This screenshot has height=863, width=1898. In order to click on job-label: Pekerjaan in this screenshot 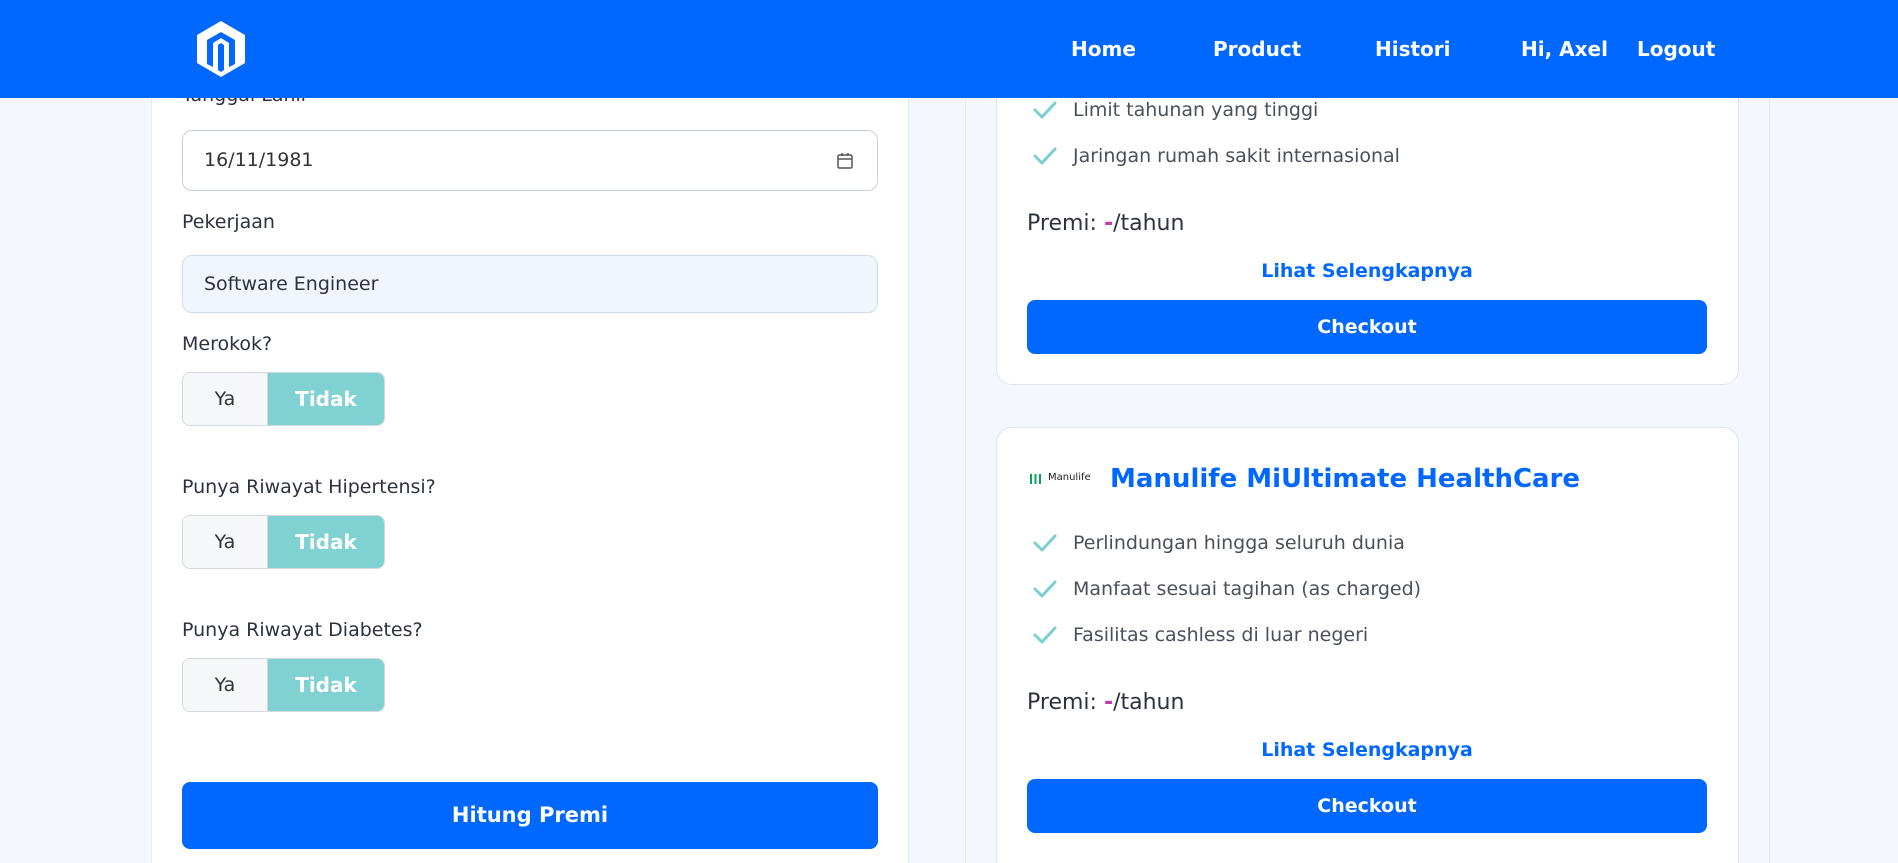, I will do `click(228, 222)`.